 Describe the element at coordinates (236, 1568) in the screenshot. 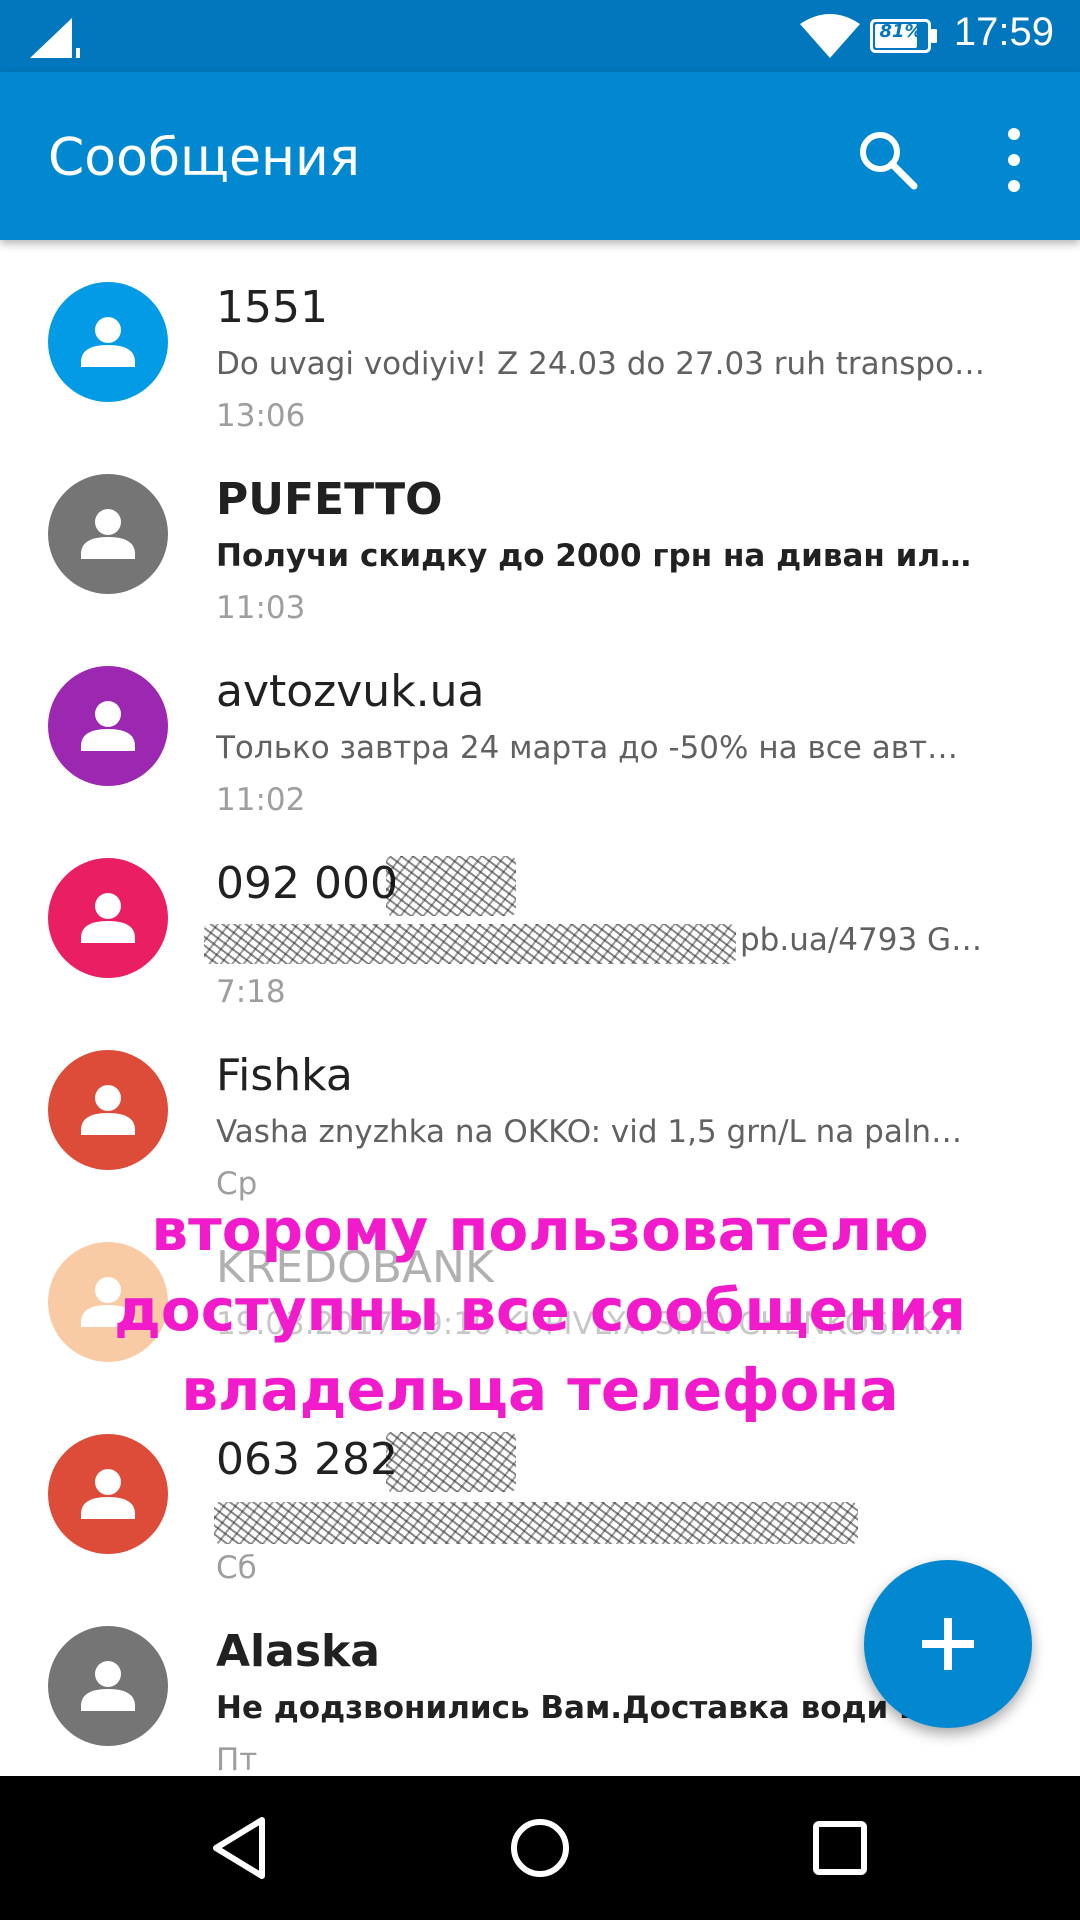

I see `conversation-time: Сб` at that location.